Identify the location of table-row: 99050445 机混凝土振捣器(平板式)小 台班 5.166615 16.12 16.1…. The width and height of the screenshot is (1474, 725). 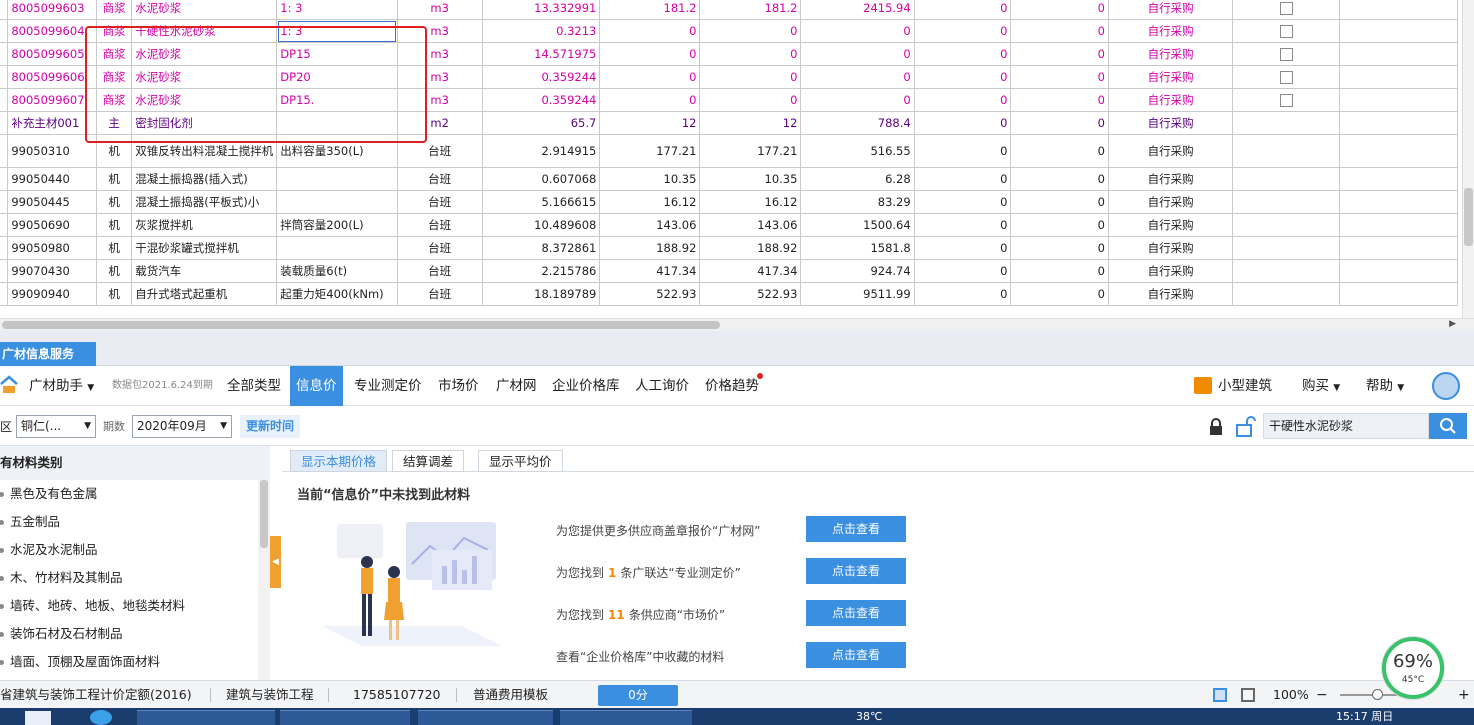
(729, 202).